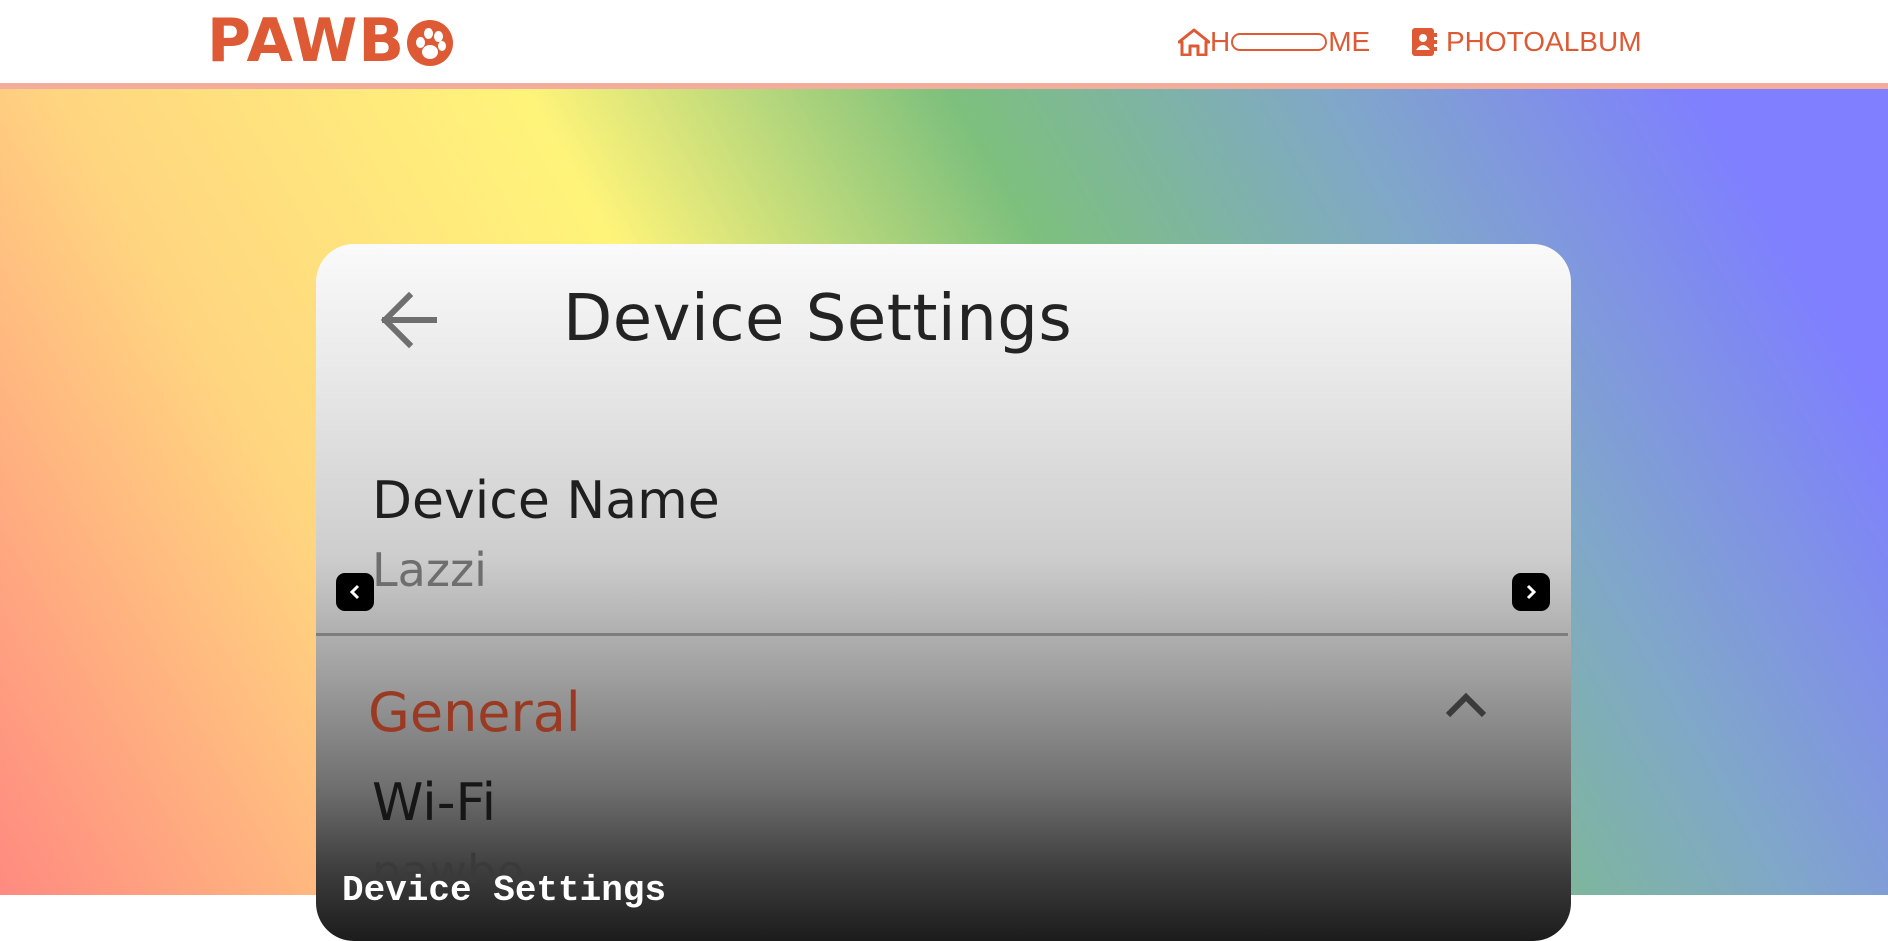  Describe the element at coordinates (1279, 42) in the screenshot. I see `home-label-bar` at that location.